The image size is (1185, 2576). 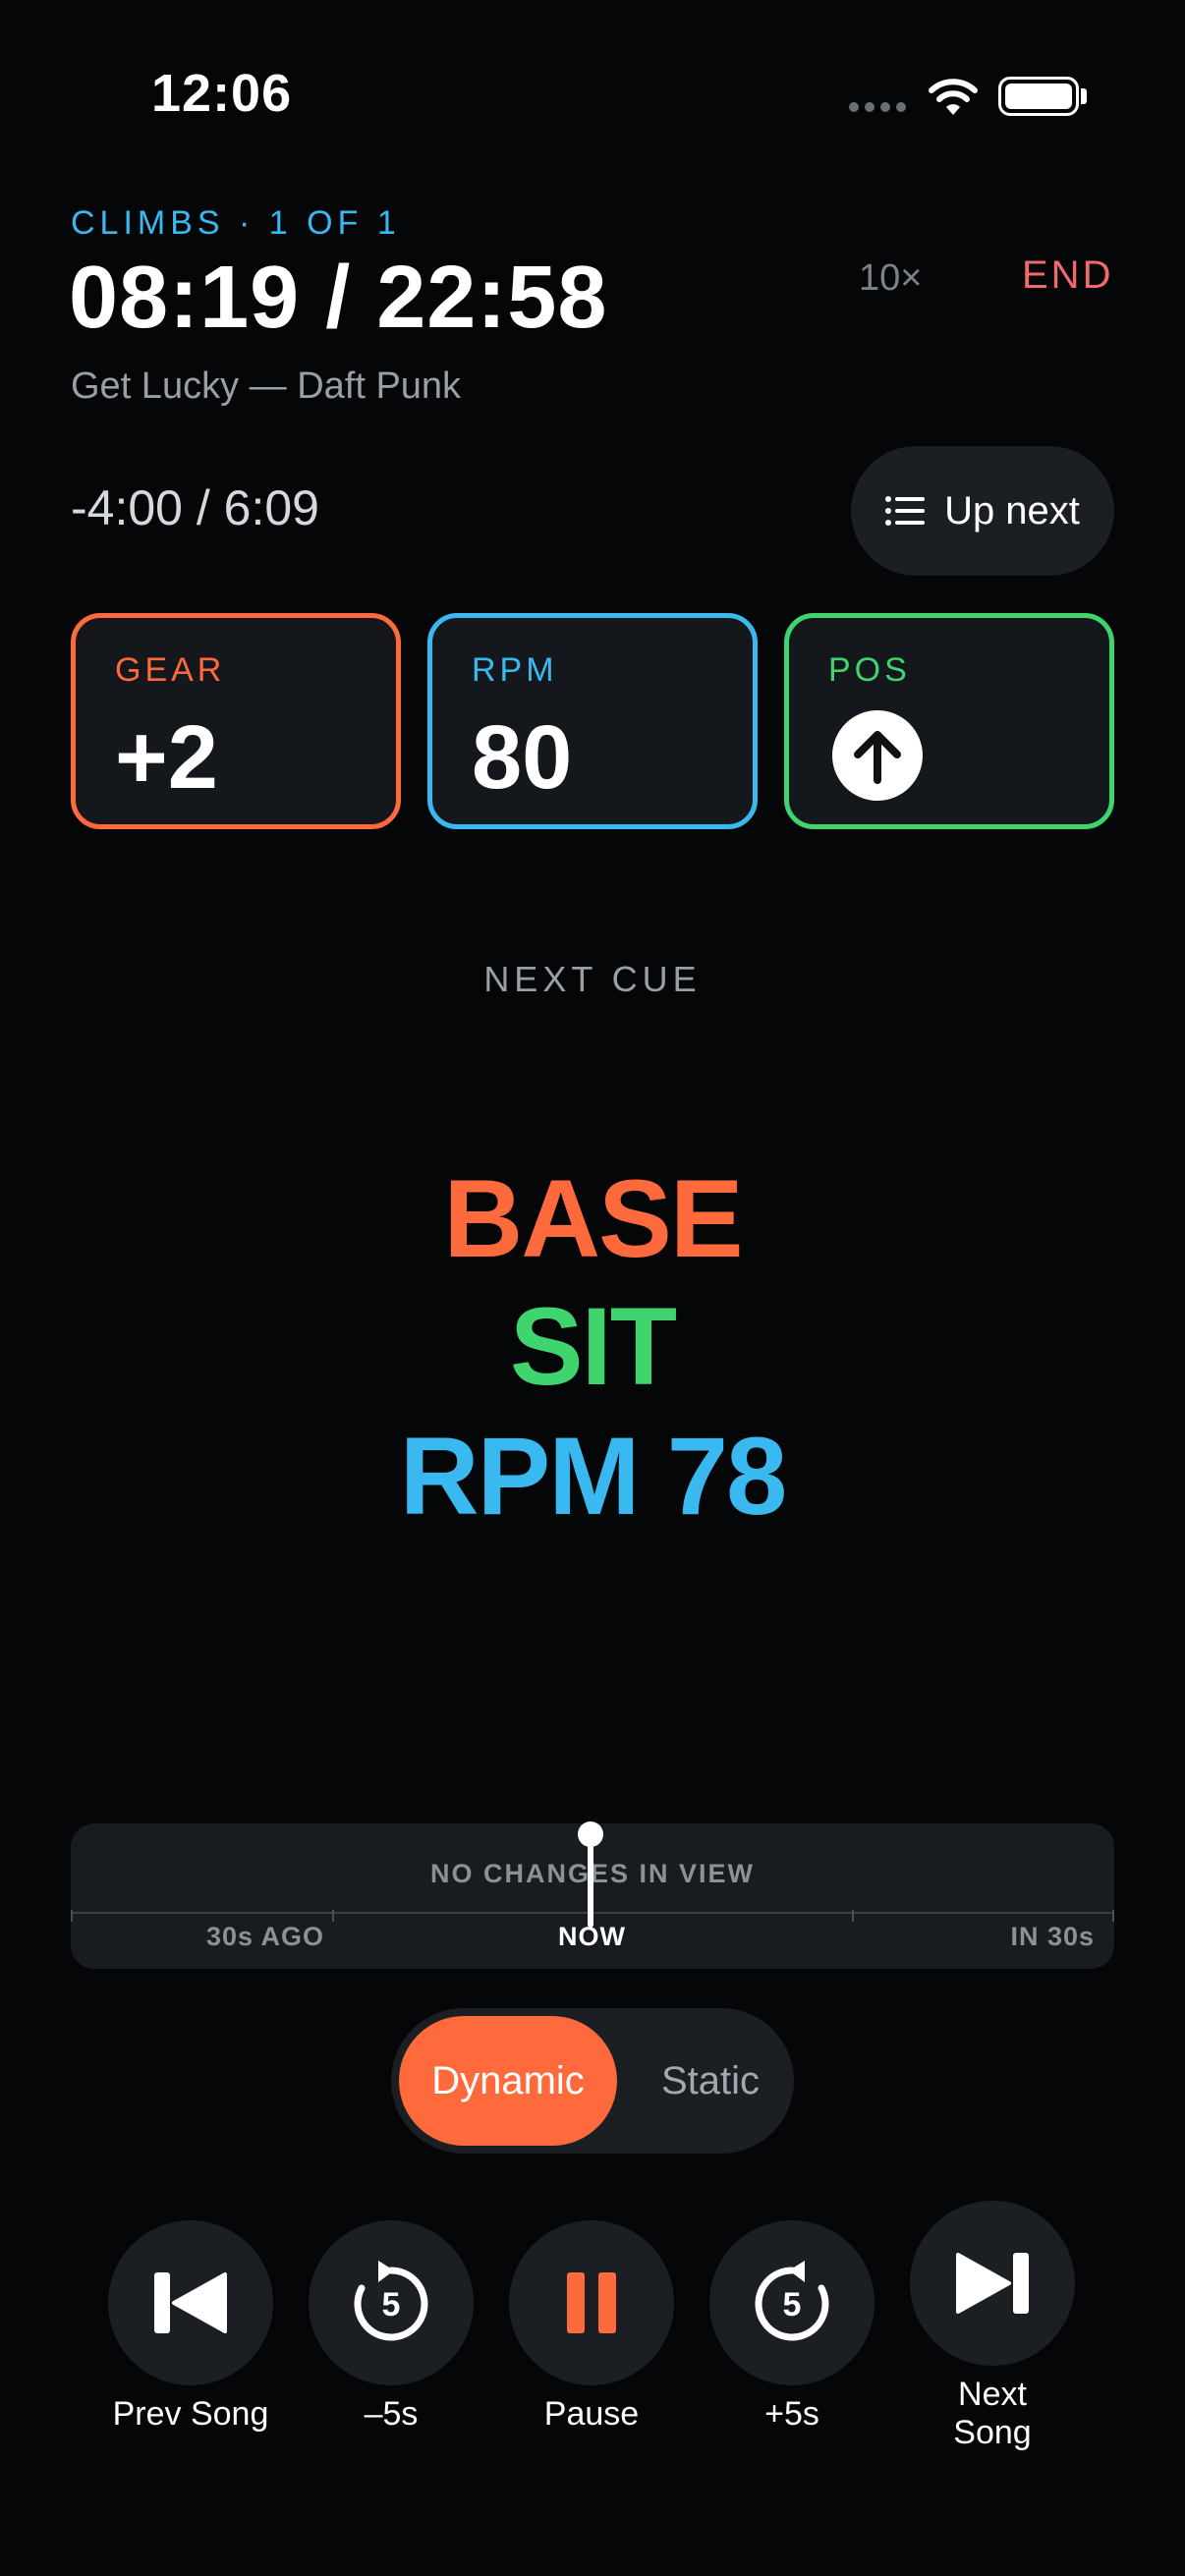 I want to click on gear-card: GEAR +2, so click(x=236, y=721).